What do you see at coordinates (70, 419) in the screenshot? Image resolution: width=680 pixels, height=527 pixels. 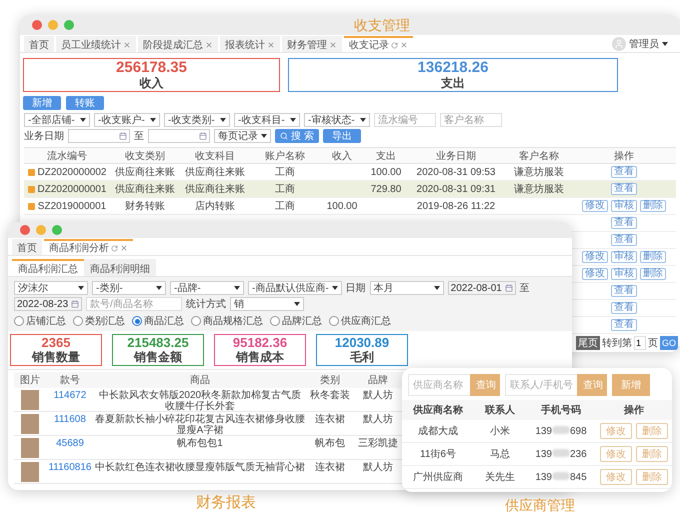 I see `item-code-link: 111608` at bounding box center [70, 419].